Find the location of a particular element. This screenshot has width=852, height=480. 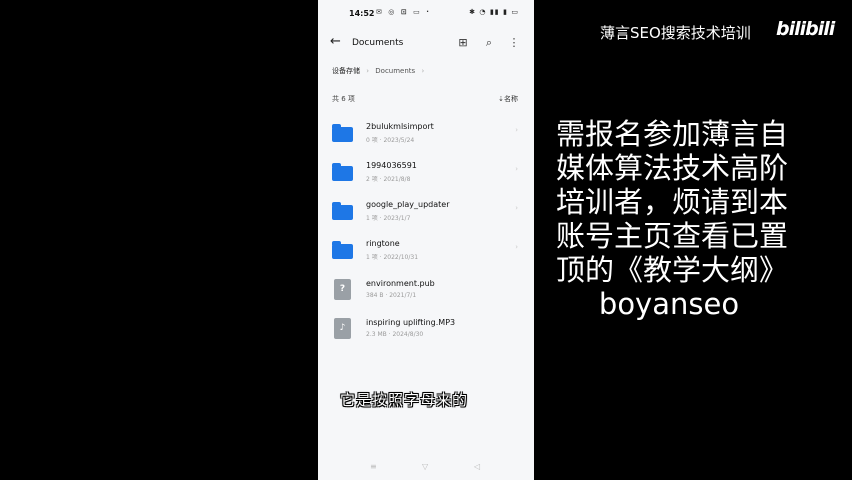

list-item: ringtone 1 项 · 2022/10/31 › is located at coordinates (426, 256).